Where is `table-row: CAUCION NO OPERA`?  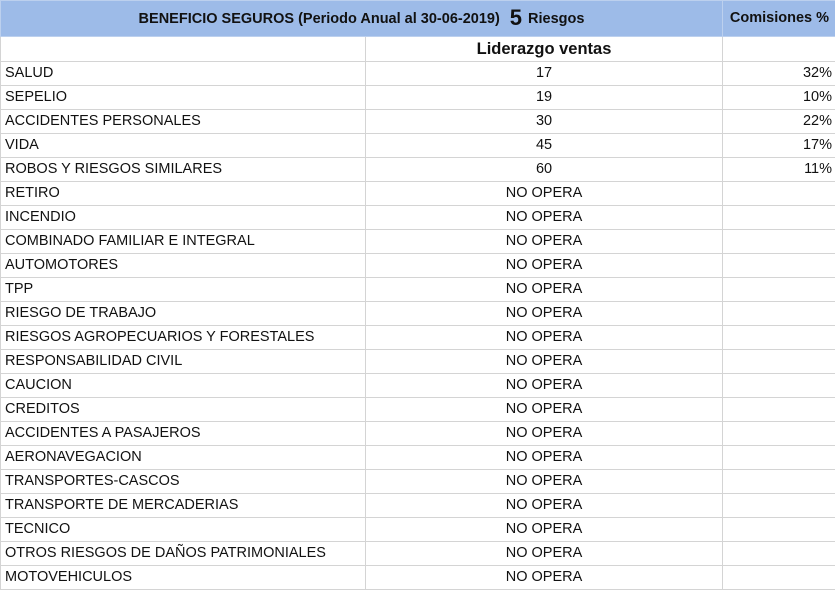 table-row: CAUCION NO OPERA is located at coordinates (417, 385).